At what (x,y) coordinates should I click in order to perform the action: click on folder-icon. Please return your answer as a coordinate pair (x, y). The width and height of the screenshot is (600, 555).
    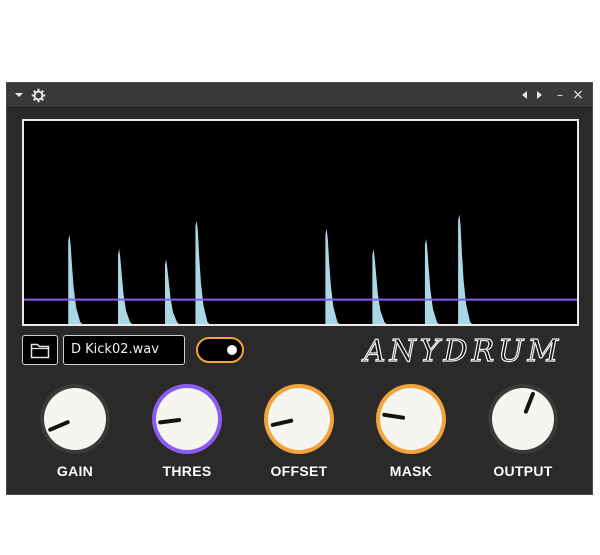
    Looking at the image, I should click on (40, 350).